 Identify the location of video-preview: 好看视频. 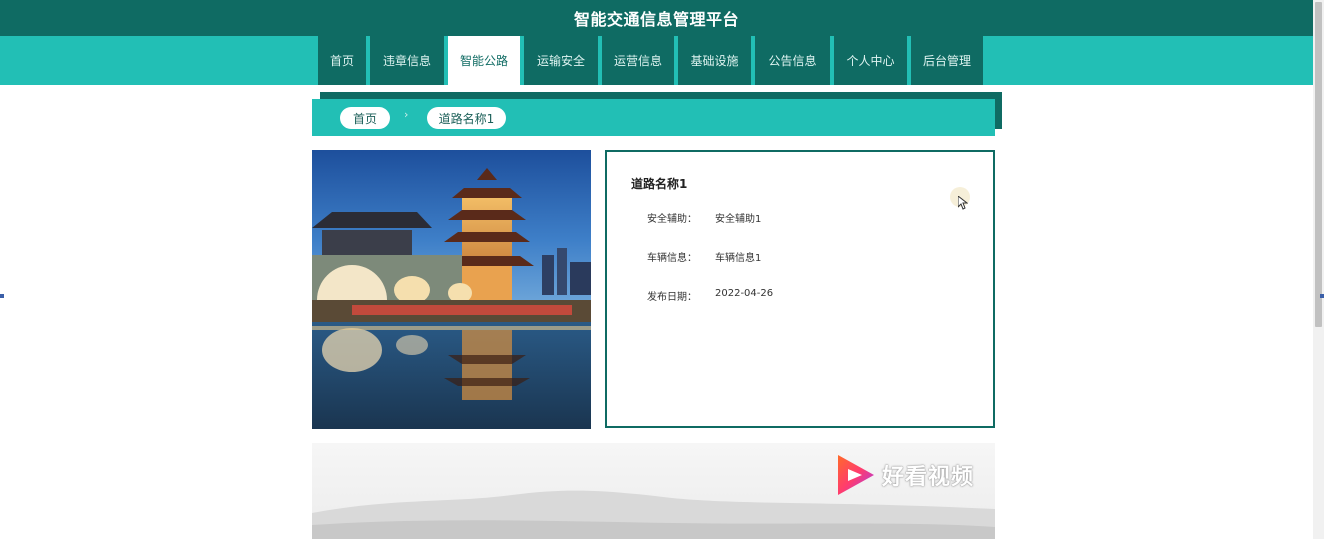
(653, 491).